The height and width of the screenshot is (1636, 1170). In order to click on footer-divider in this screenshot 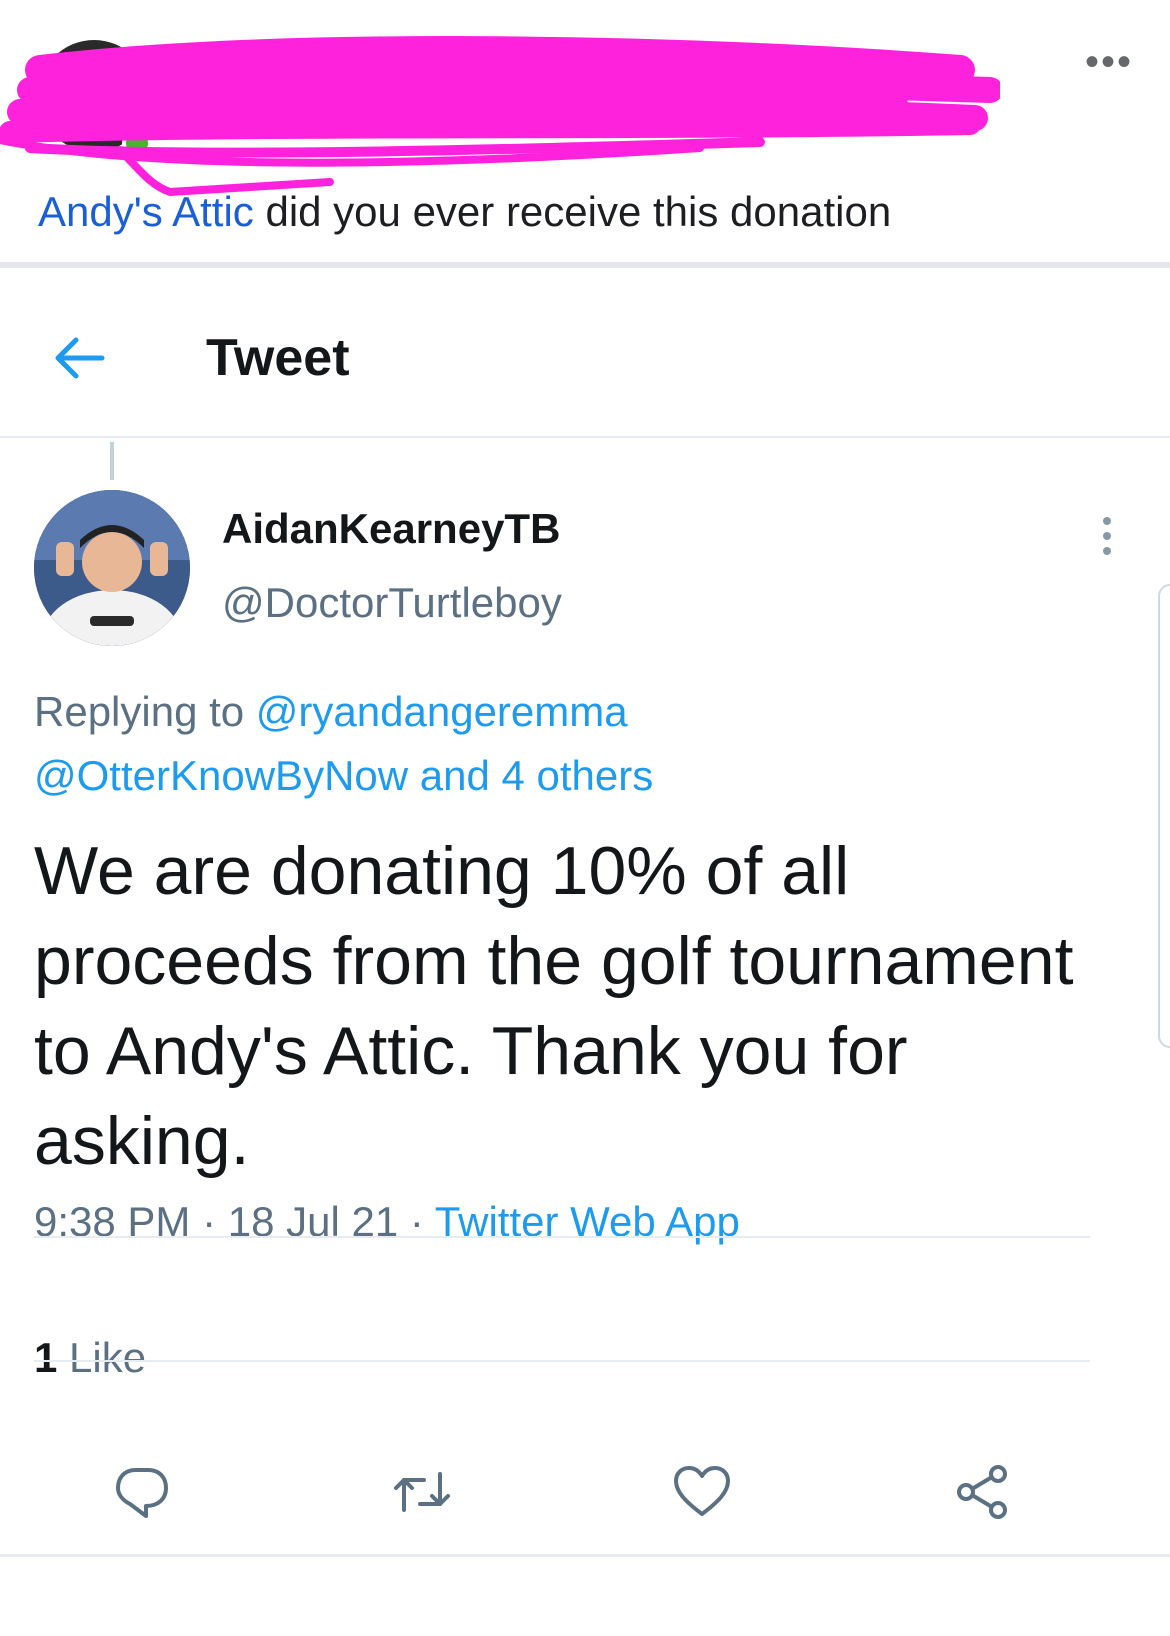, I will do `click(585, 1555)`.